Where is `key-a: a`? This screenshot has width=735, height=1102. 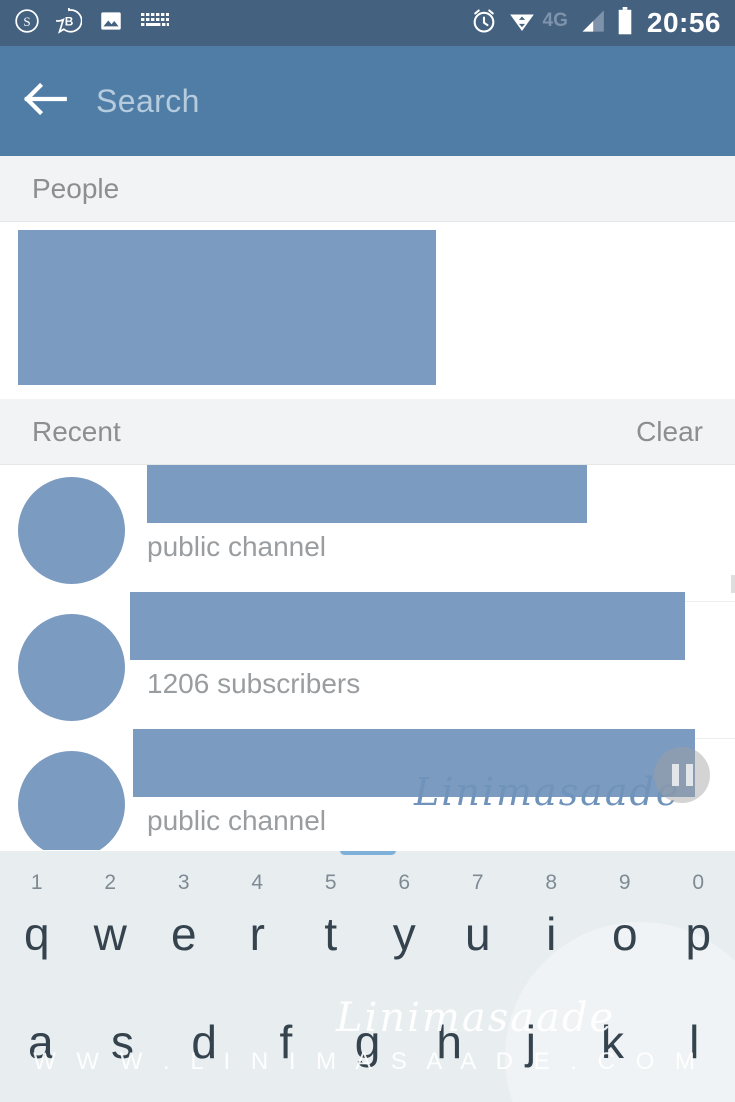
key-a: a is located at coordinates (41, 1027).